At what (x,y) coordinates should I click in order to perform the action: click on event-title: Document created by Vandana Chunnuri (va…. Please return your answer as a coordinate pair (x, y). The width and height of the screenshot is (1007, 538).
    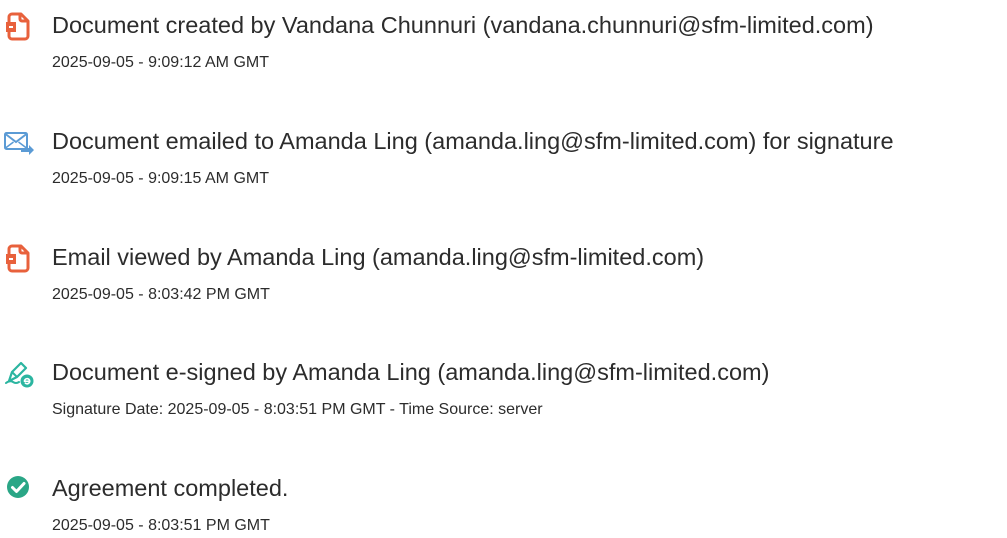
    Looking at the image, I should click on (463, 25).